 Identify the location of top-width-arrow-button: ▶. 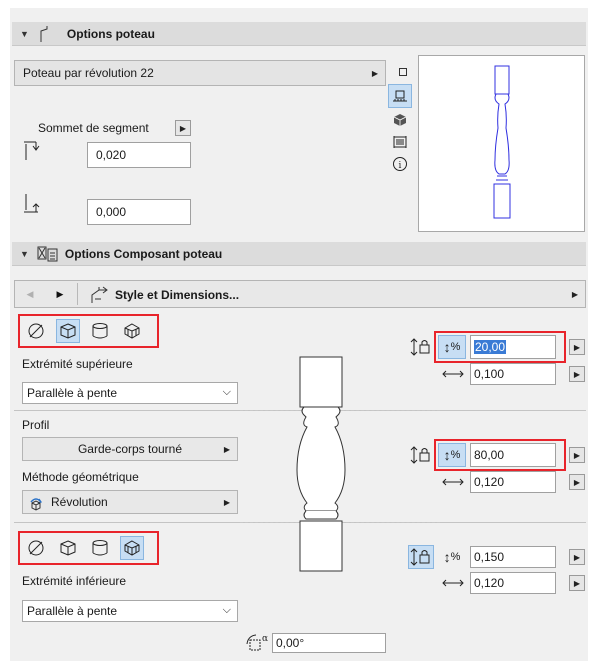
(577, 374).